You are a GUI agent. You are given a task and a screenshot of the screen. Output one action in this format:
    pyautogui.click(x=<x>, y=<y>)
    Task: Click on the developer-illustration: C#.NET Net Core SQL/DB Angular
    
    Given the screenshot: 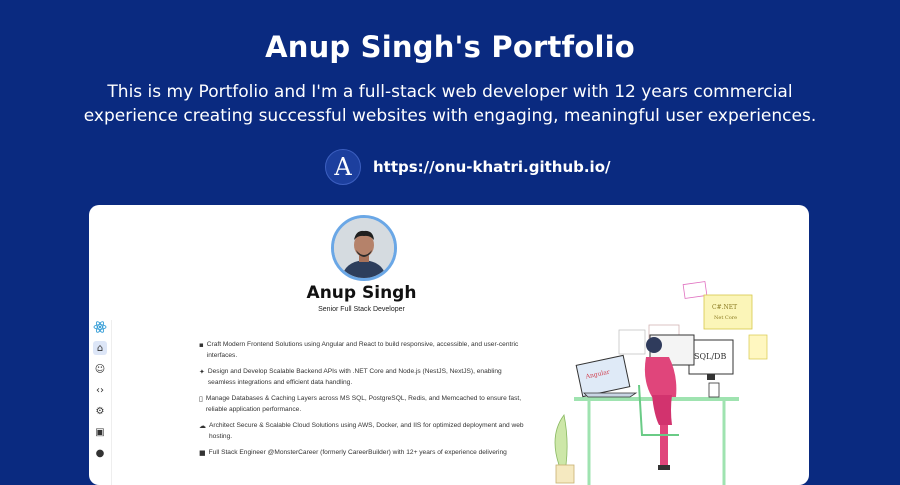 What is the action you would take?
    pyautogui.click(x=661, y=383)
    